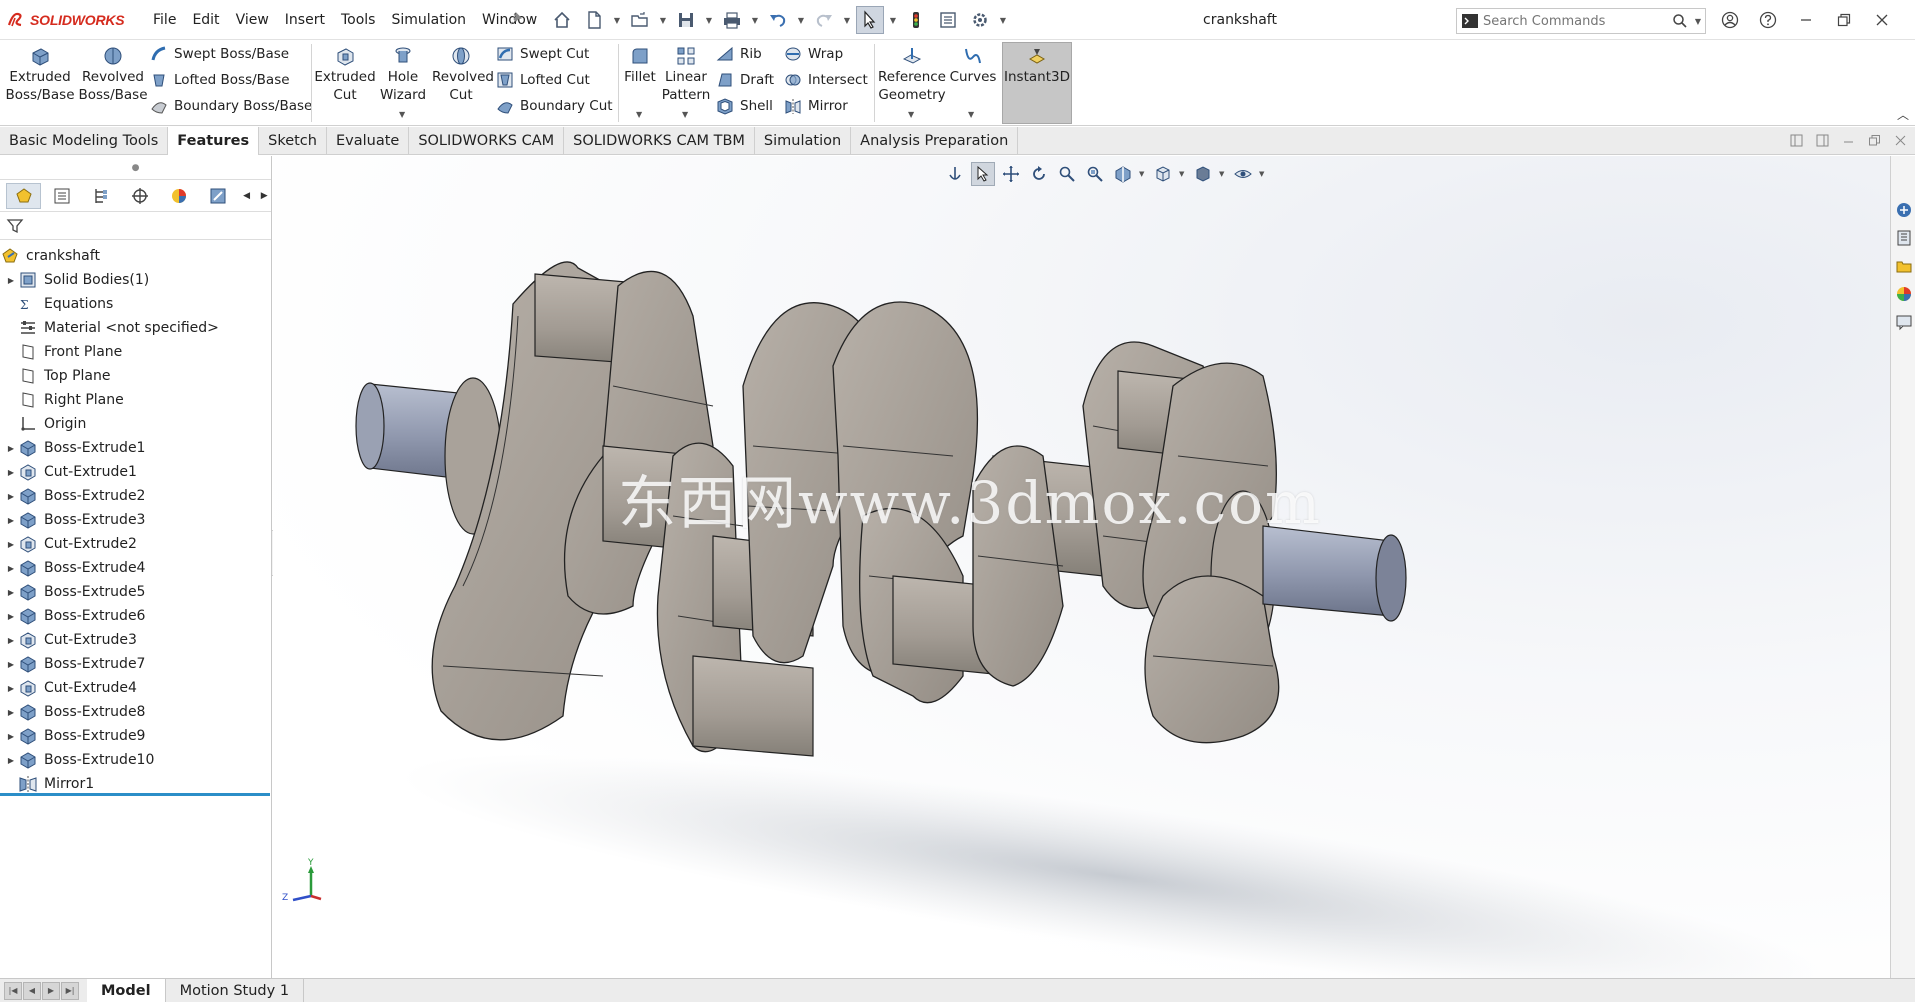 This screenshot has width=1915, height=1002. Describe the element at coordinates (594, 20) in the screenshot. I see `new-document-icon` at that location.